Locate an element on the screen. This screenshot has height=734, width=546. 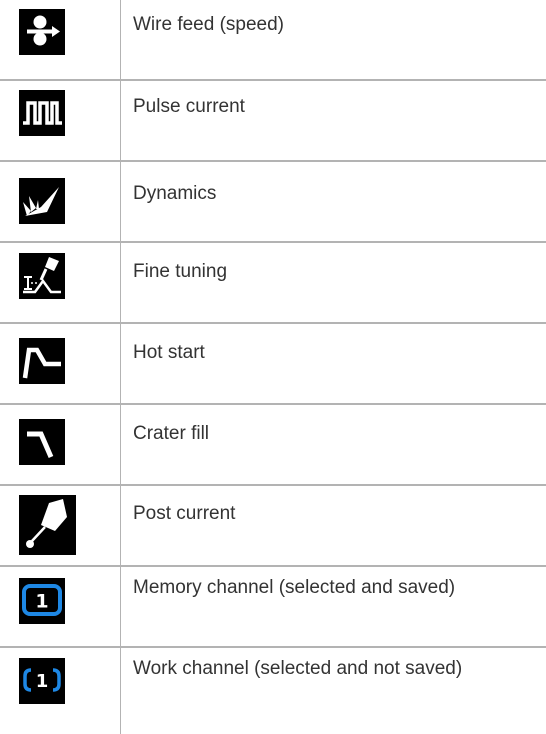
legend-label: Dynamics is located at coordinates (175, 193).